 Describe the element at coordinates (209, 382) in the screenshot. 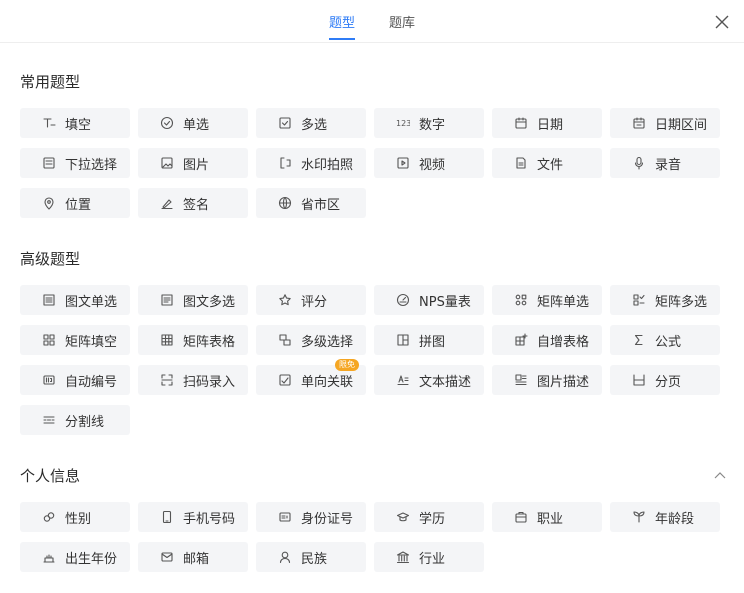

I see `question-type-label: 扫码录入` at that location.